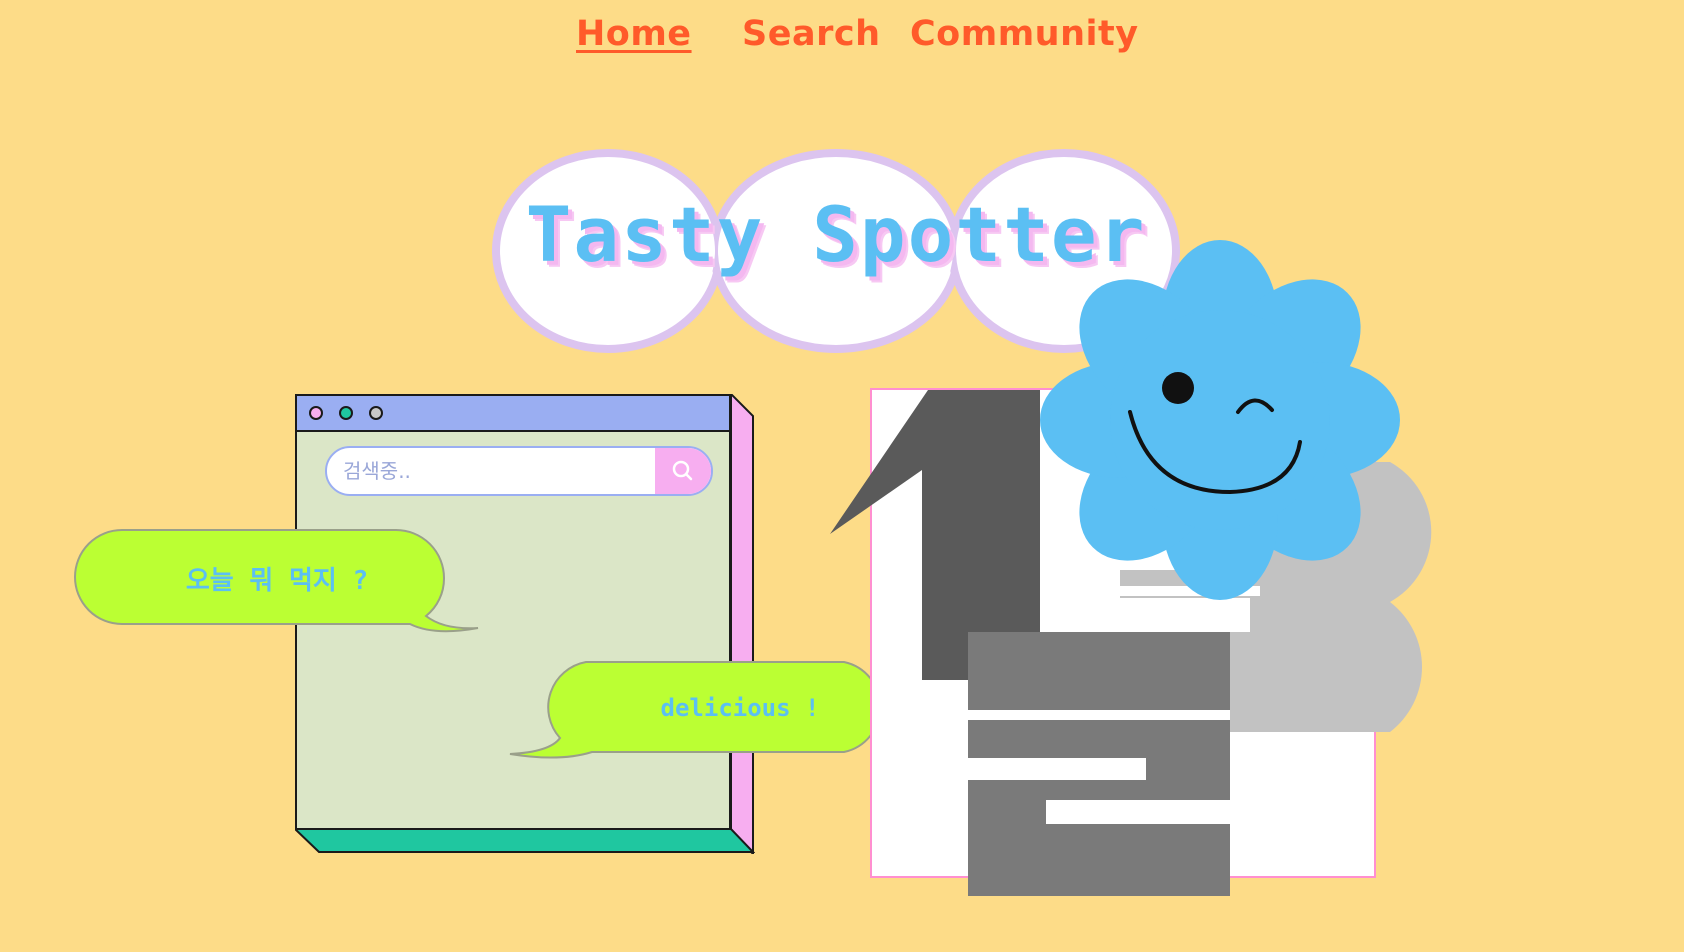  What do you see at coordinates (1220, 420) in the screenshot?
I see `winking-flower-icon` at bounding box center [1220, 420].